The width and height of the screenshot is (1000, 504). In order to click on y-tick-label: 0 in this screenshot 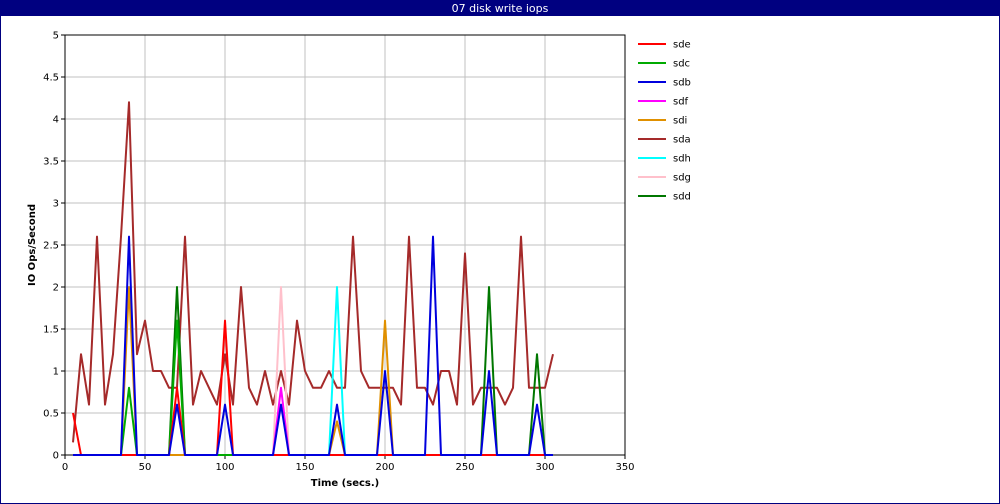, I will do `click(56, 456)`.